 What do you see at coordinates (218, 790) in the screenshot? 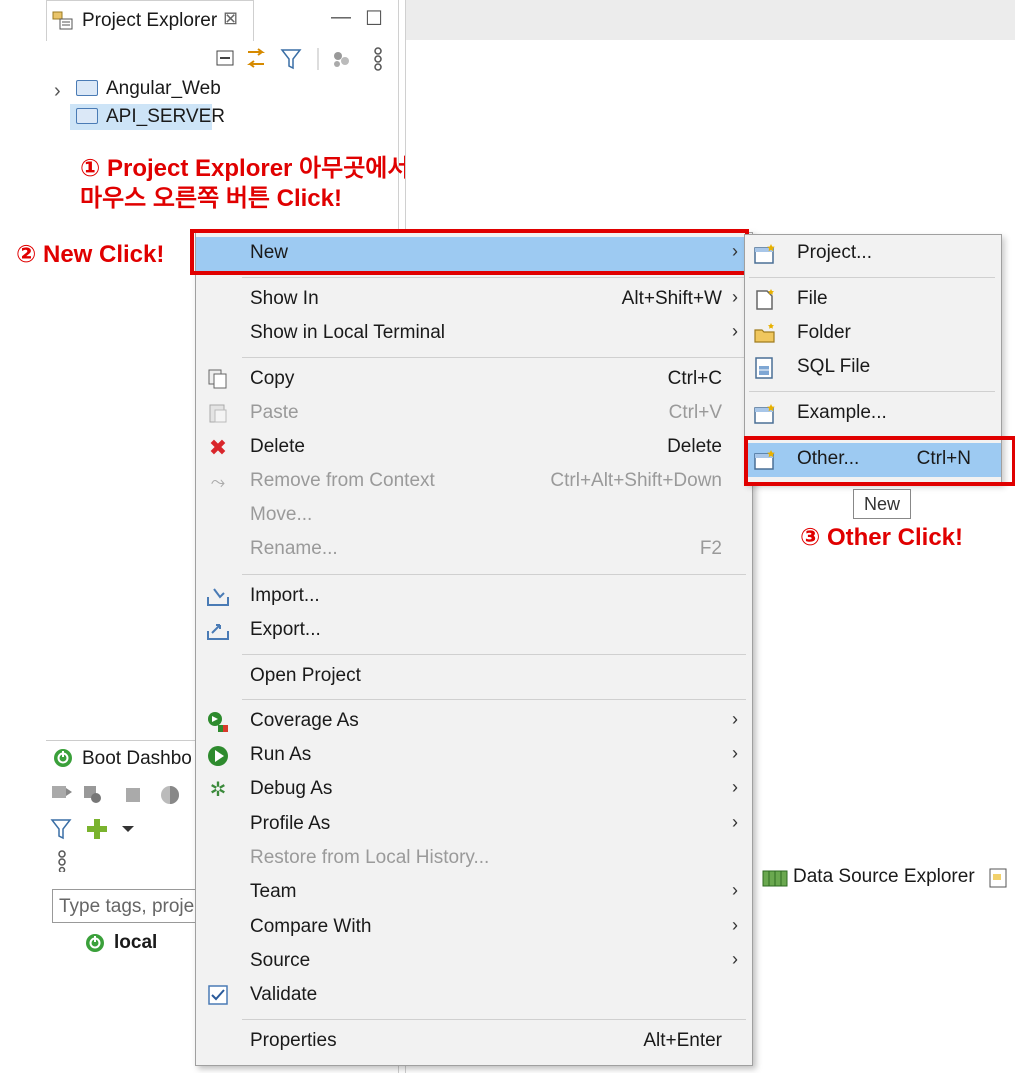
I see `debug-icon: ✲` at bounding box center [218, 790].